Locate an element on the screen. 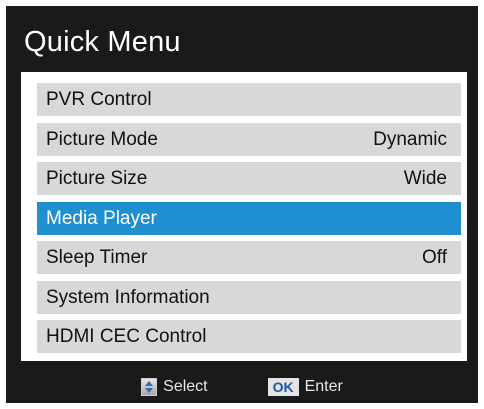  select-hint-label: Select is located at coordinates (185, 386).